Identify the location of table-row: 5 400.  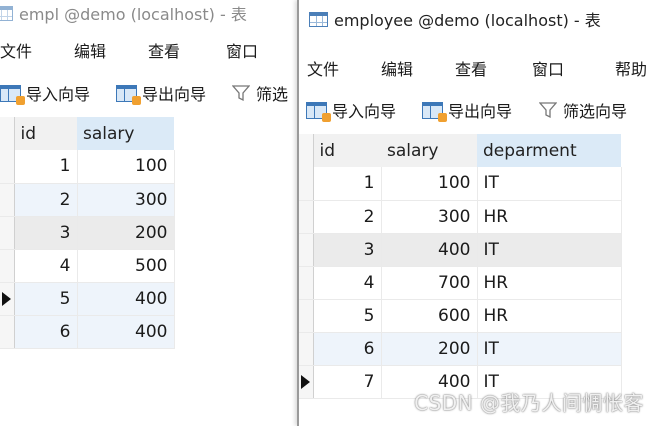
(87, 299).